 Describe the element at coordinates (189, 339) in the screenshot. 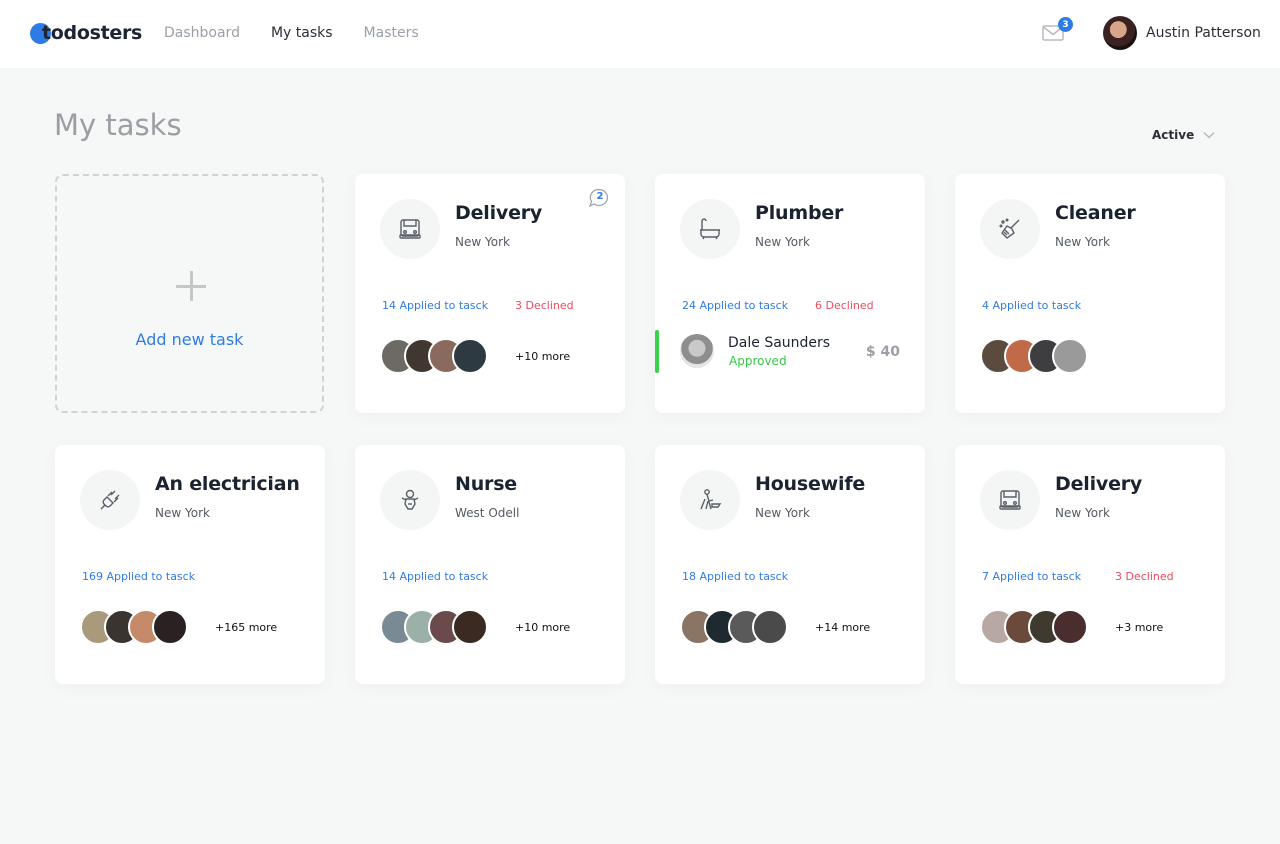

I see `add-task-label: Add new task` at that location.